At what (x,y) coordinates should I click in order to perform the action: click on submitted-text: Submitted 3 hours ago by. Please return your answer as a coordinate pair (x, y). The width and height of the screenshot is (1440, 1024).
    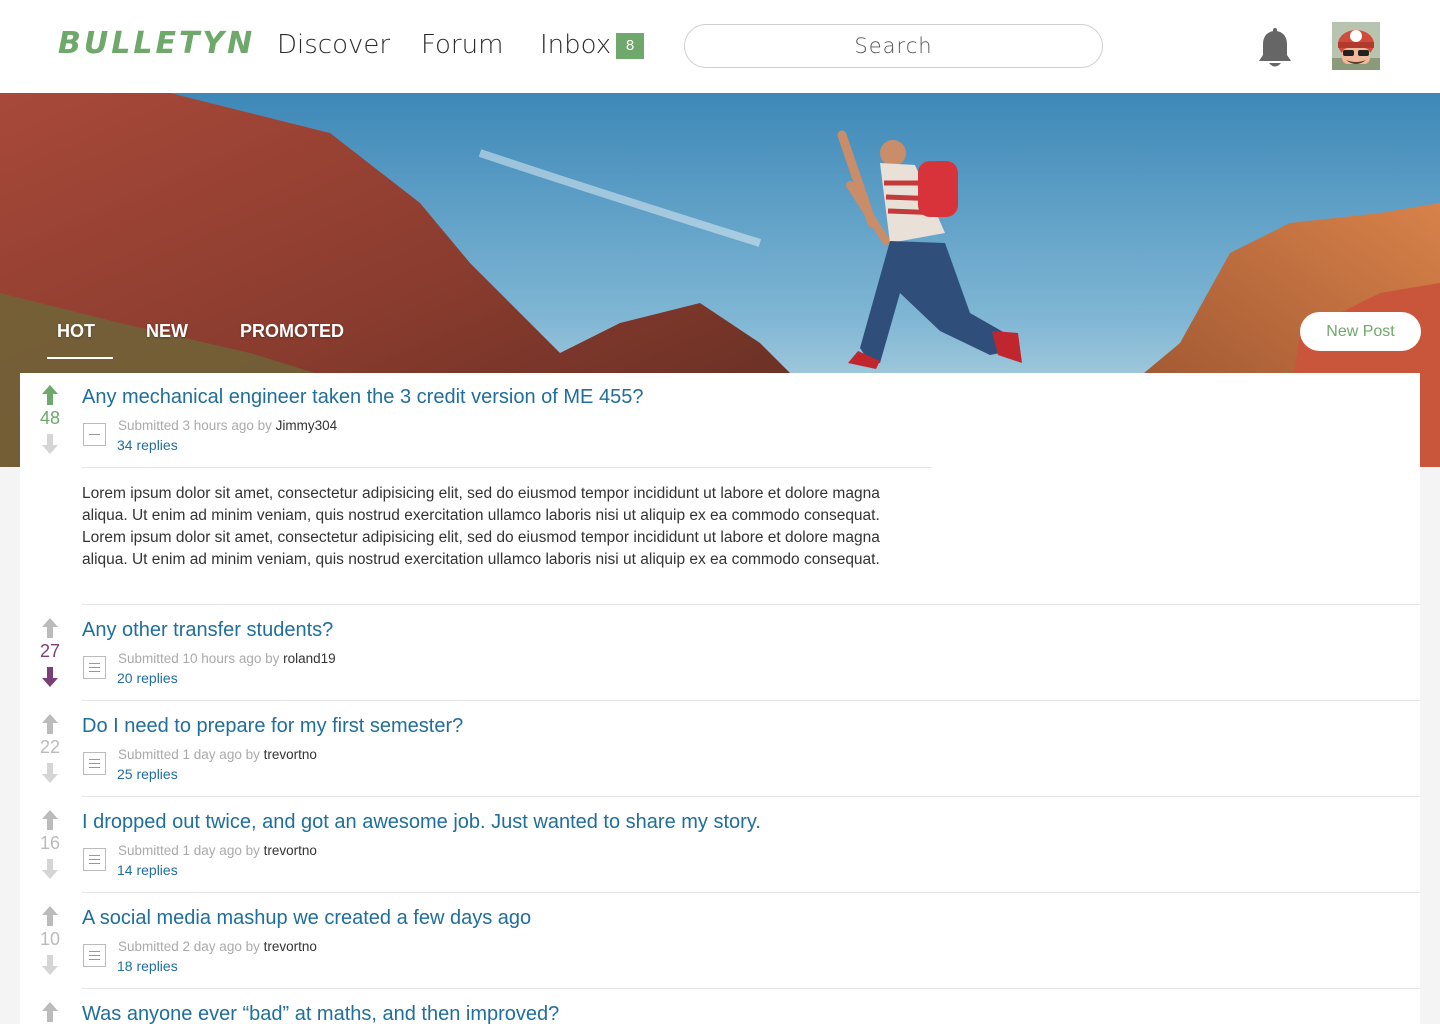
    Looking at the image, I should click on (197, 425).